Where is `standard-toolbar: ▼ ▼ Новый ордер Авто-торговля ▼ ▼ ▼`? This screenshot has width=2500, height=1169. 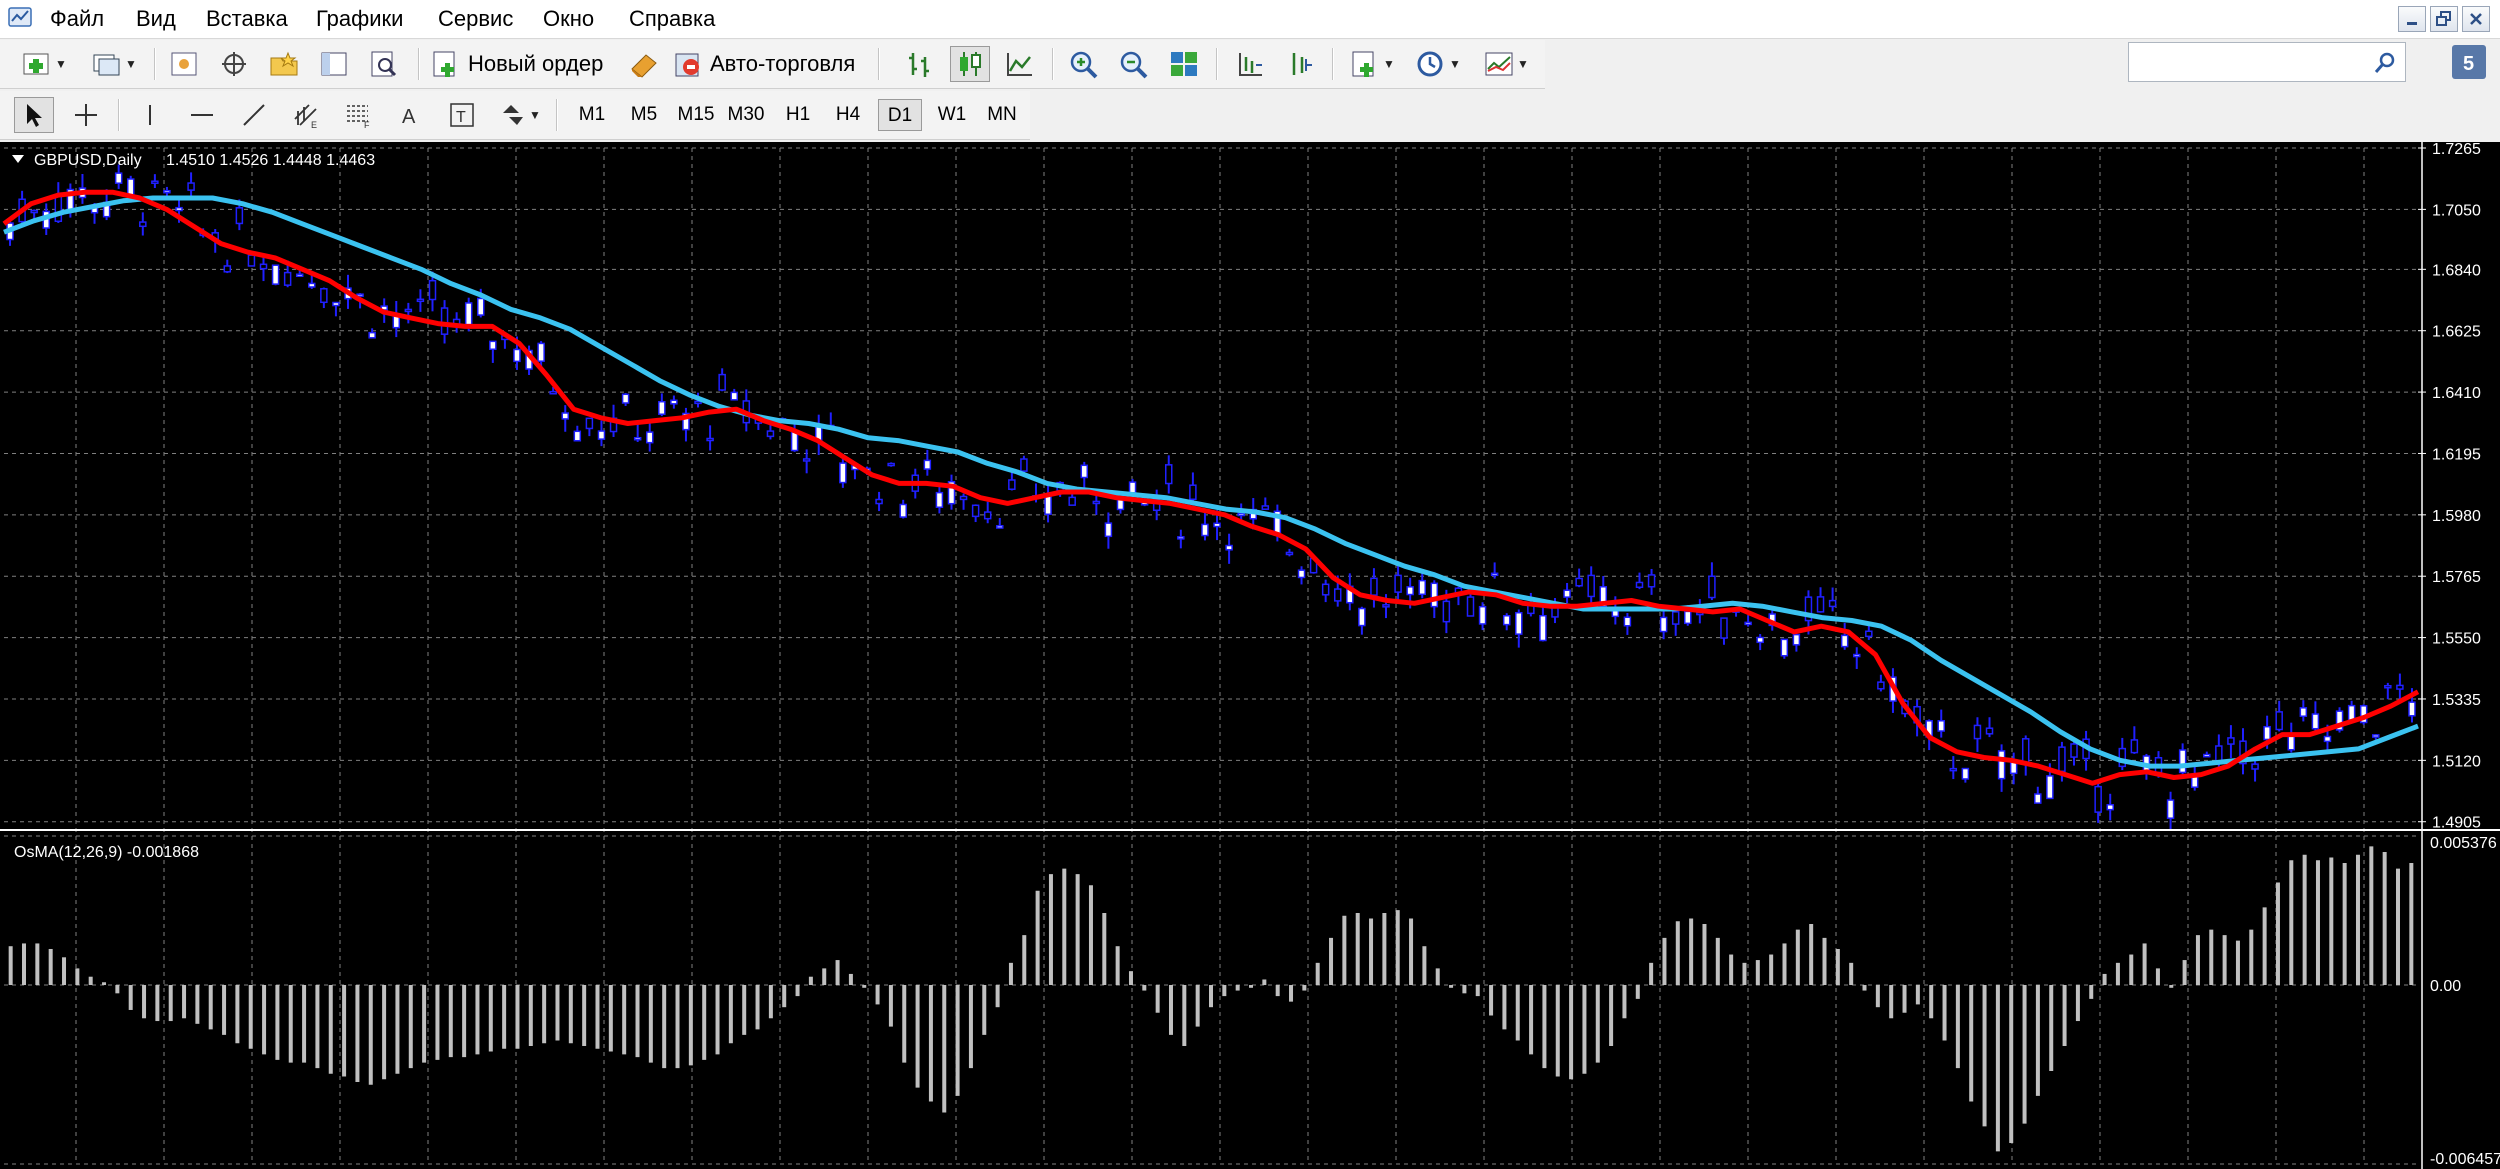
standard-toolbar: ▼ ▼ Новый ордер Авто-торговля ▼ ▼ ▼ is located at coordinates (772, 64).